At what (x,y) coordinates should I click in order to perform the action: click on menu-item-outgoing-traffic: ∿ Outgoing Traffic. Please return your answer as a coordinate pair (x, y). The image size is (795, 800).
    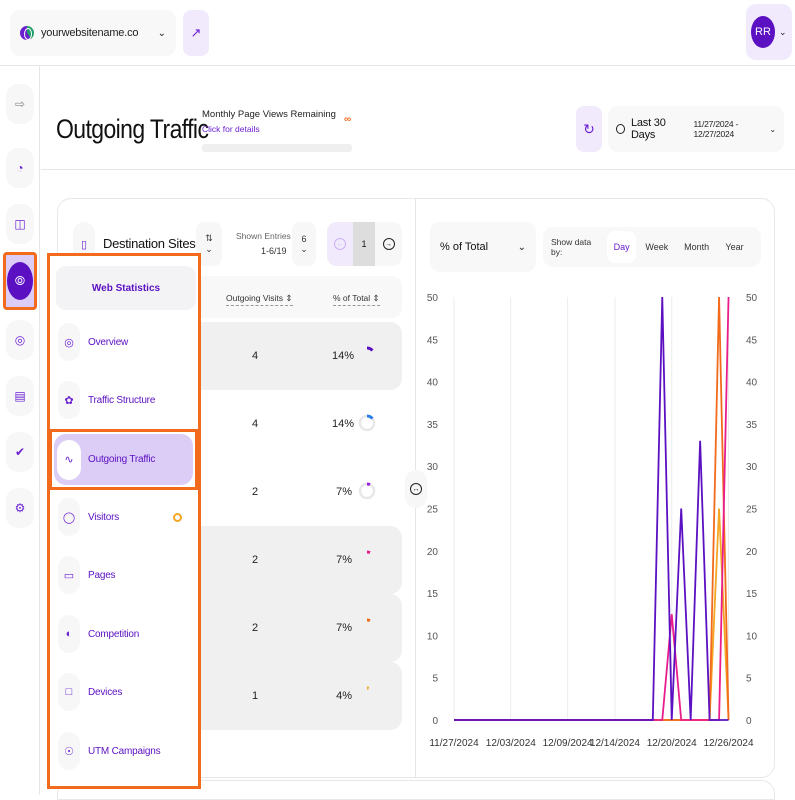
    Looking at the image, I should click on (123, 459).